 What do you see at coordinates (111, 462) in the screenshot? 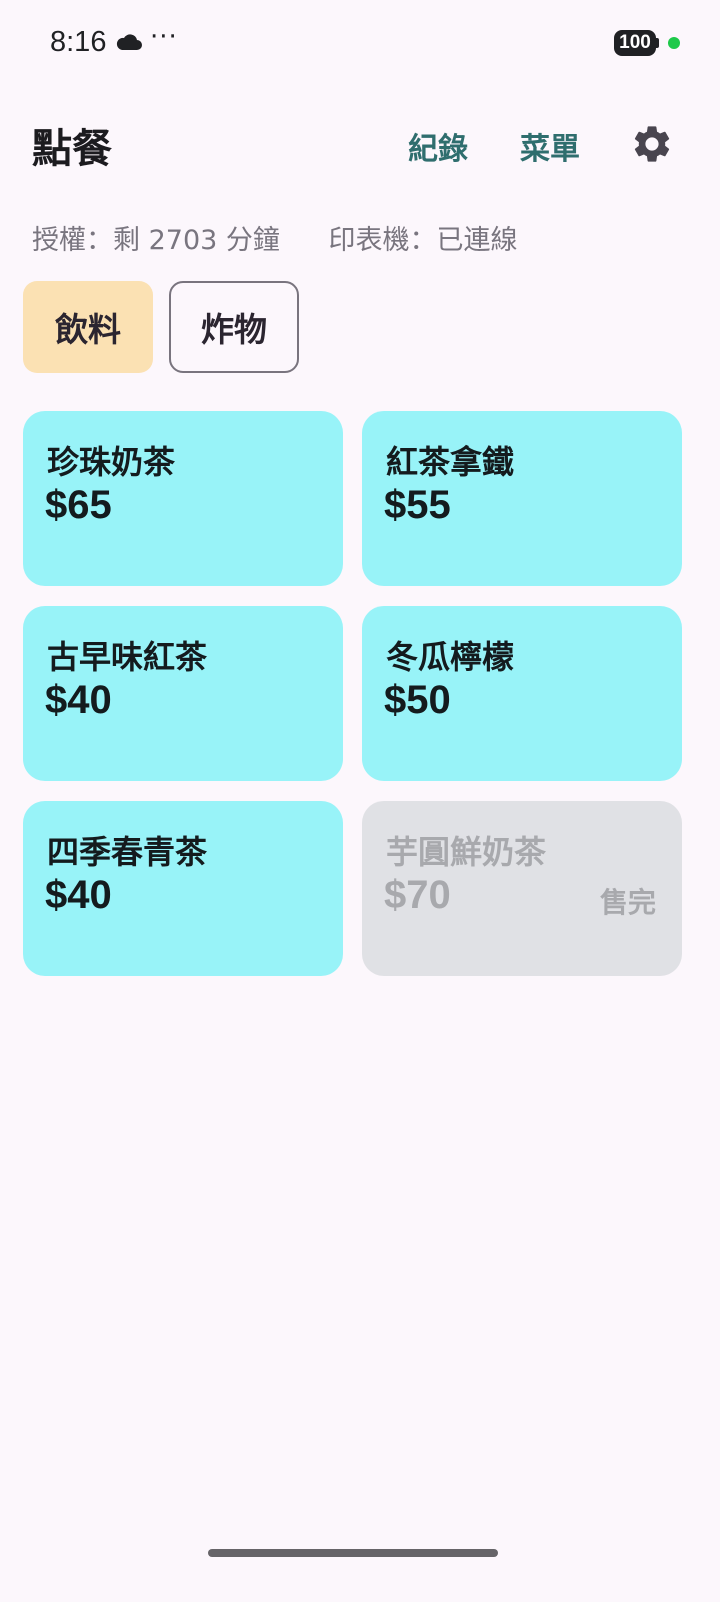
I see `item-name: 珍珠奶茶` at bounding box center [111, 462].